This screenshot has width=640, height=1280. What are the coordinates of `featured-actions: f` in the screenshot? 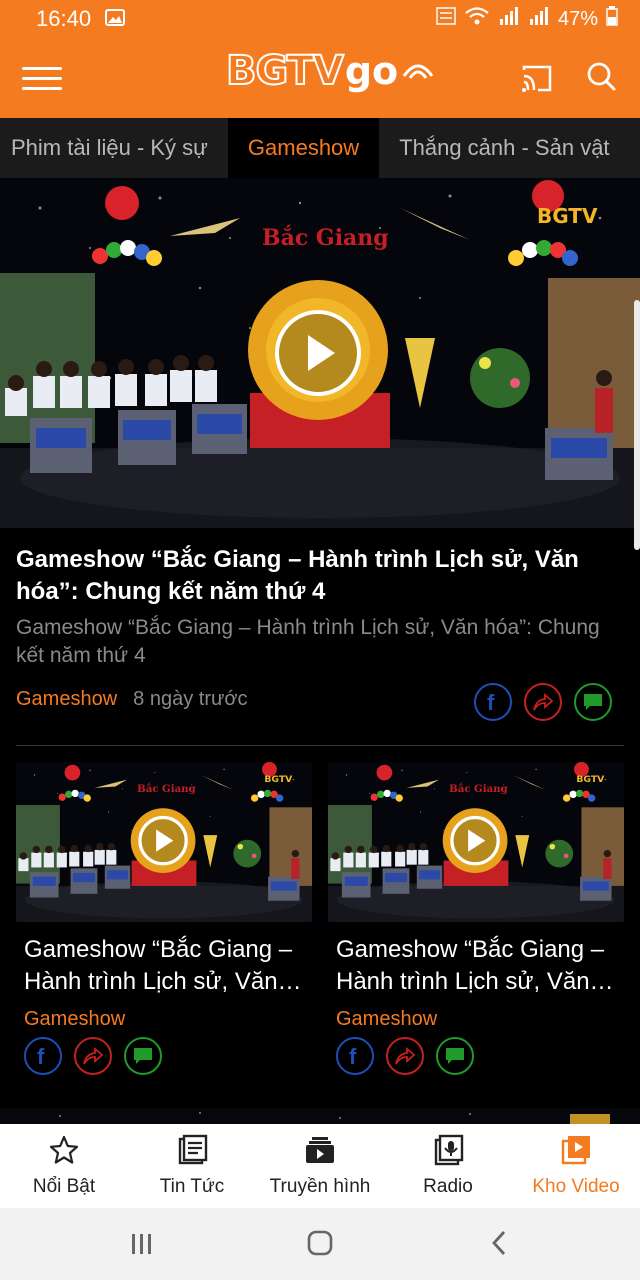 It's located at (543, 702).